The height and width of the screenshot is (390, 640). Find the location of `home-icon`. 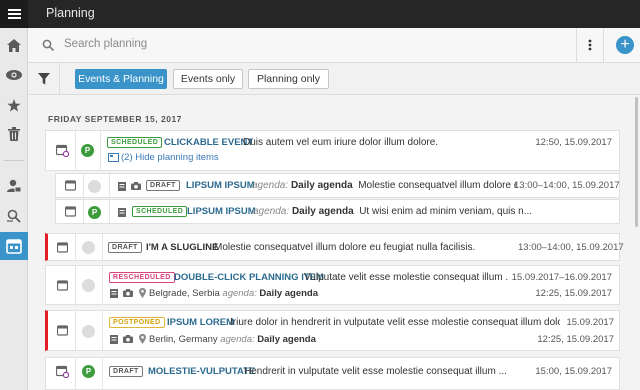

home-icon is located at coordinates (14, 45).